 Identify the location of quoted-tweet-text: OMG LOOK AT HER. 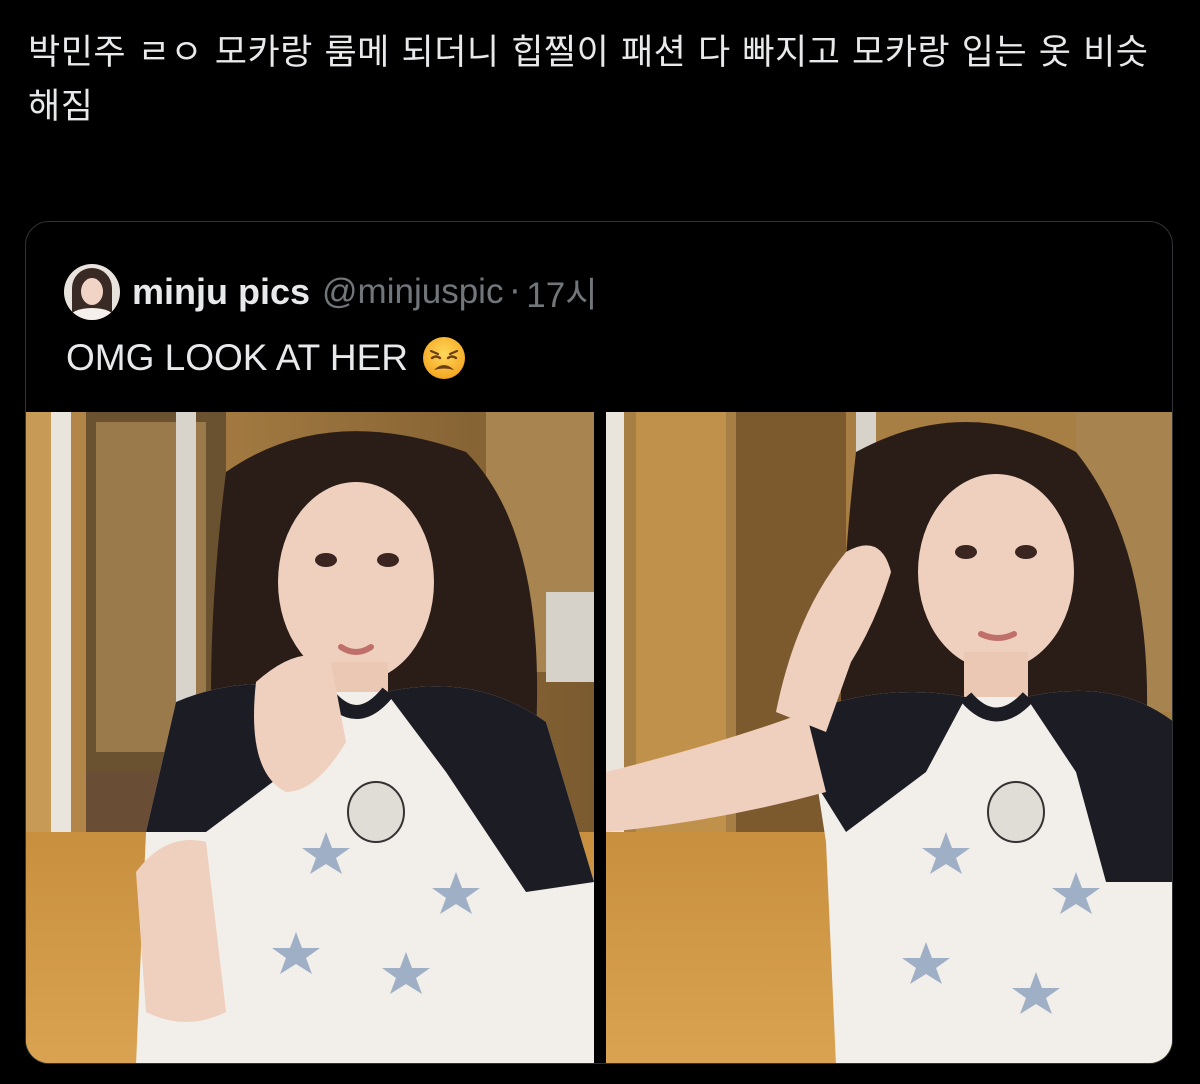
(266, 358).